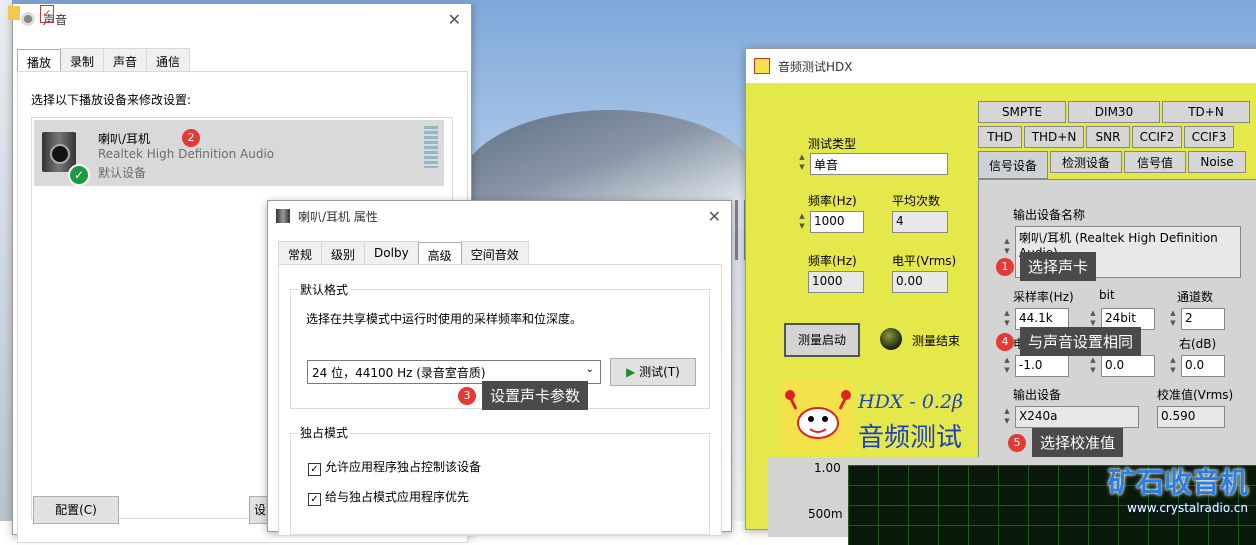 The height and width of the screenshot is (545, 1256). Describe the element at coordinates (500, 484) in the screenshot. I see `exclusive-mode-group` at that location.